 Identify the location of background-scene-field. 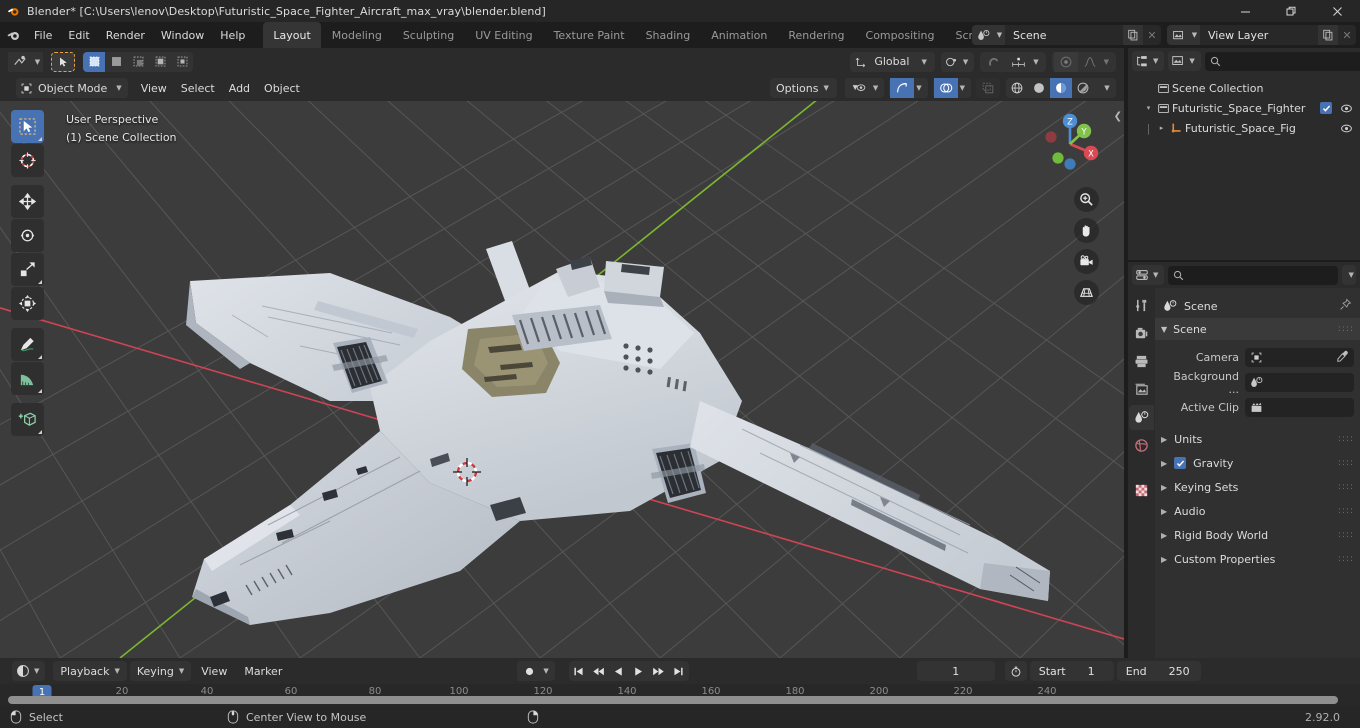
(1299, 382).